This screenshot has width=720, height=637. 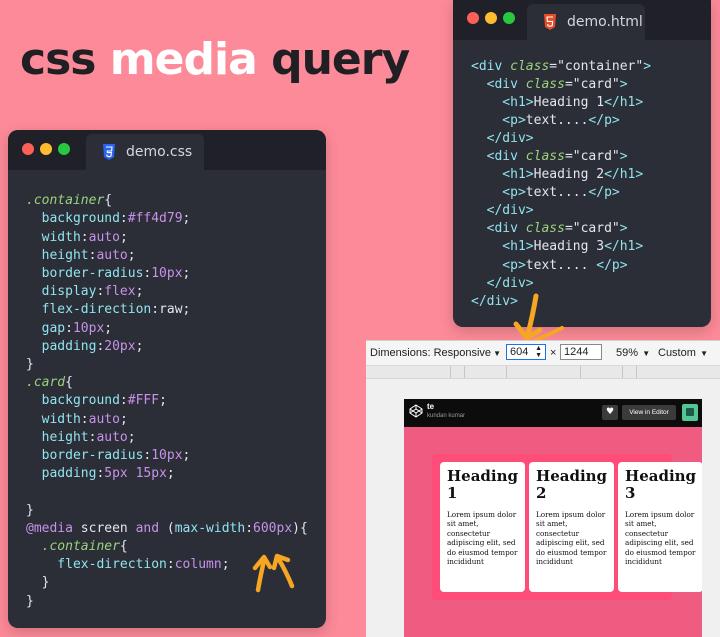 I want to click on width-input: 604 ▲ ▼, so click(x=526, y=352).